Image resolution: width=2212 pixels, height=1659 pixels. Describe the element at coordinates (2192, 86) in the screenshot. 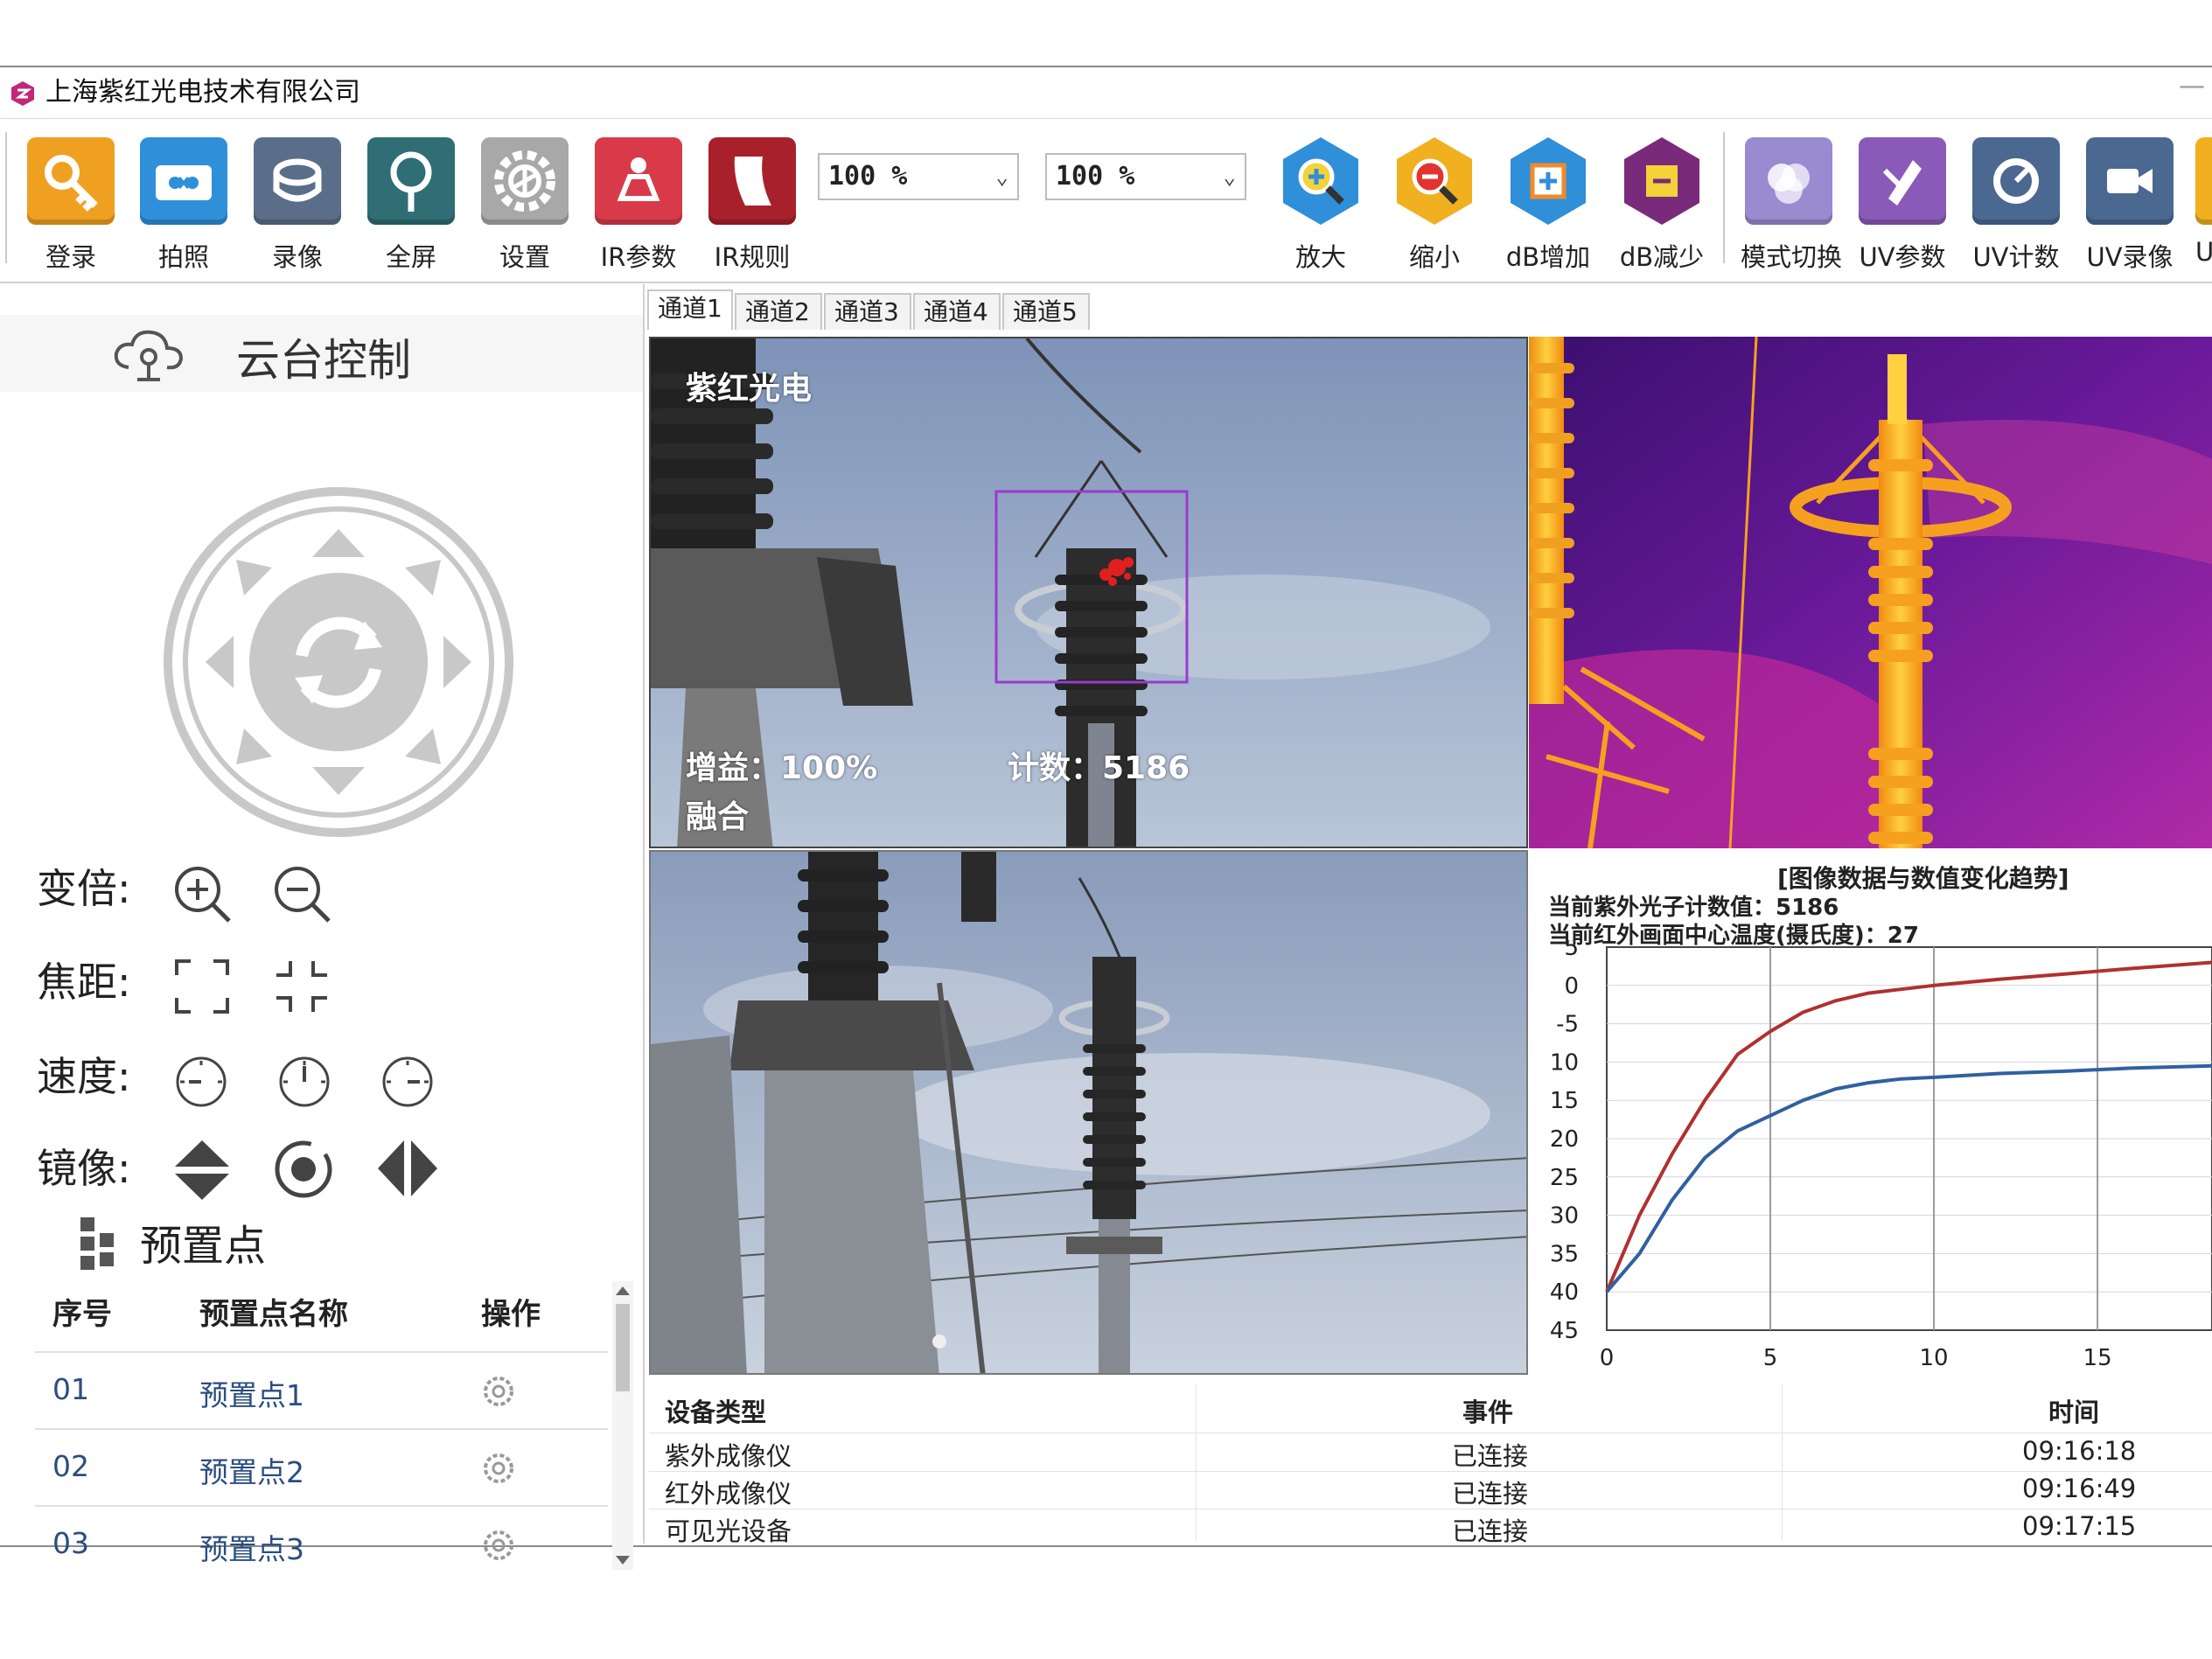

I see `minimize-button: —` at that location.